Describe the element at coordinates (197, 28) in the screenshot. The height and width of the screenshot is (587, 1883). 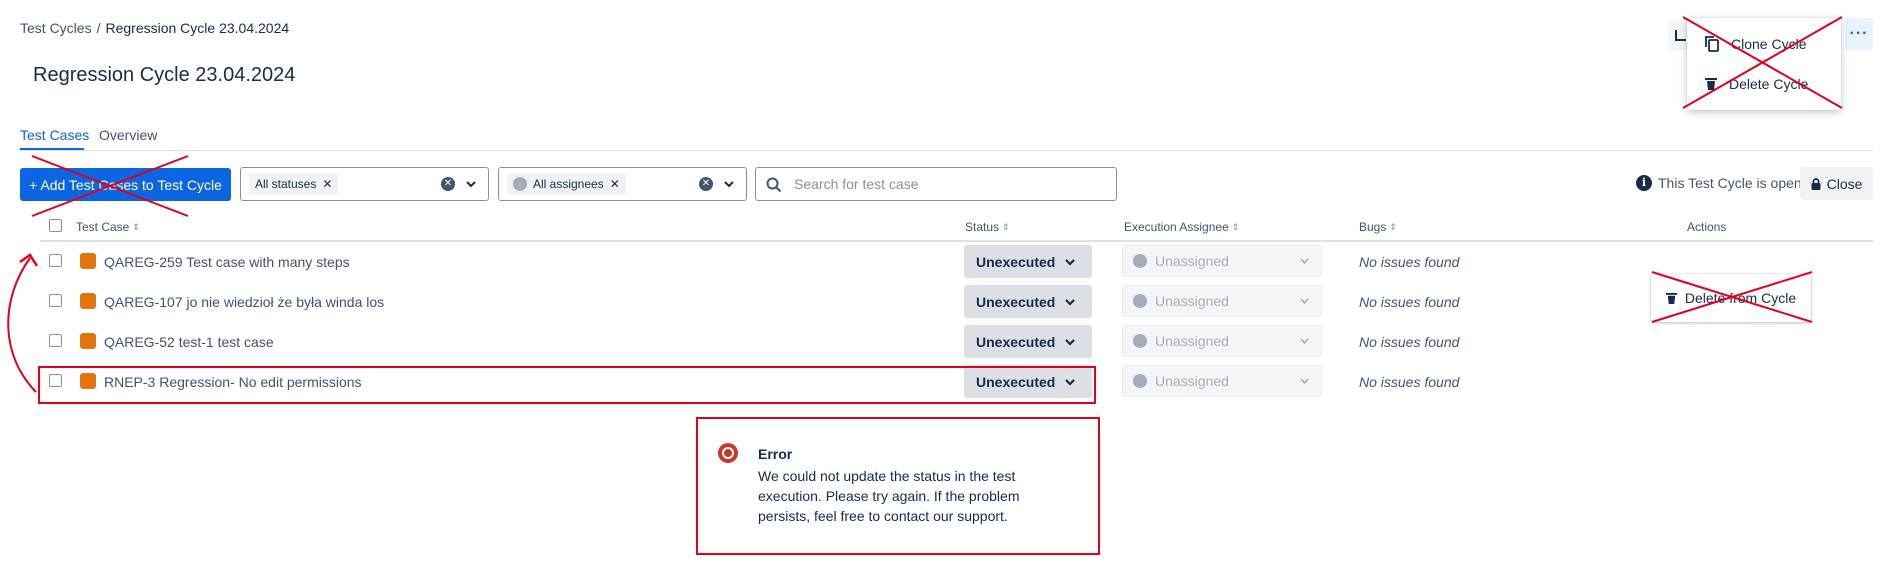
I see `breadcrumb-current: Regression Cycle 23.04.2024` at that location.